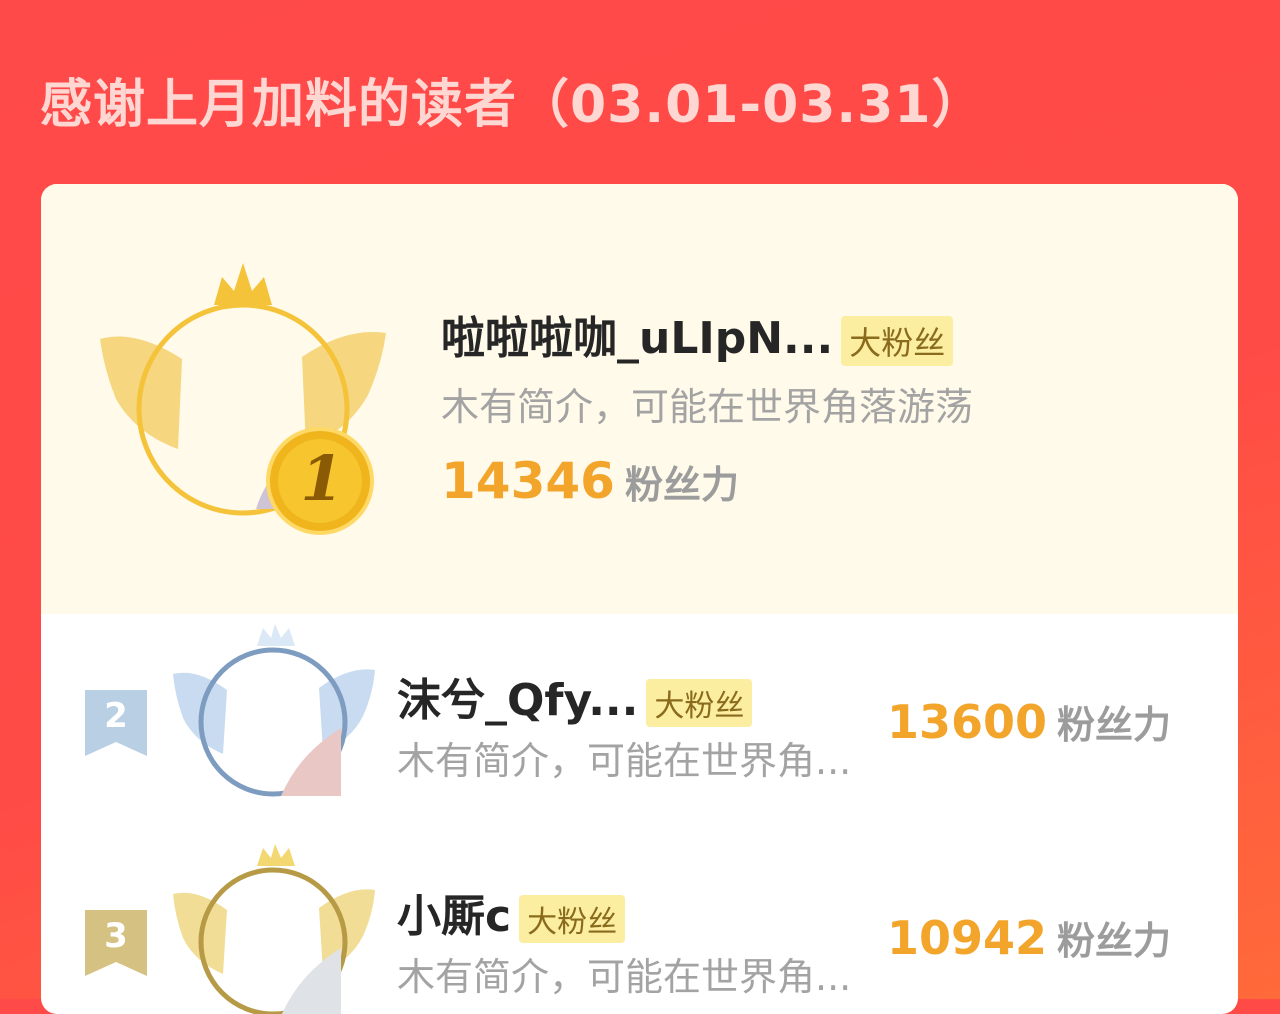 Image resolution: width=1280 pixels, height=1014 pixels. I want to click on silver-avatar-frame, so click(274, 719).